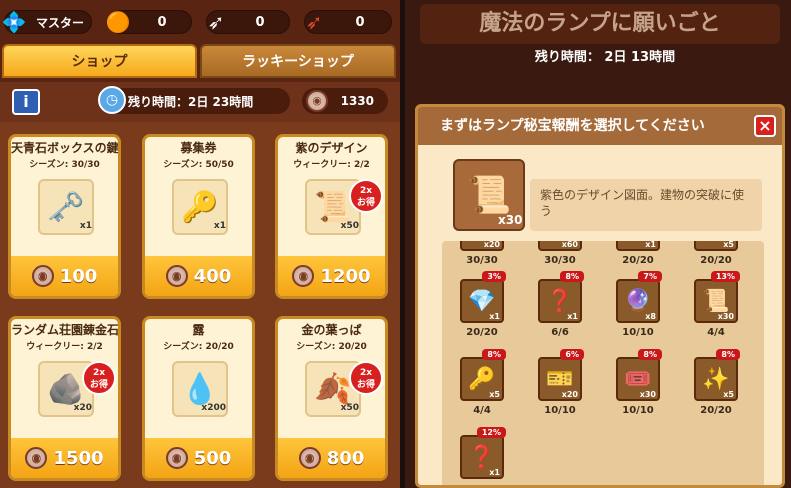 The image size is (791, 488). I want to click on buy-button: ◉ 400, so click(198, 276).